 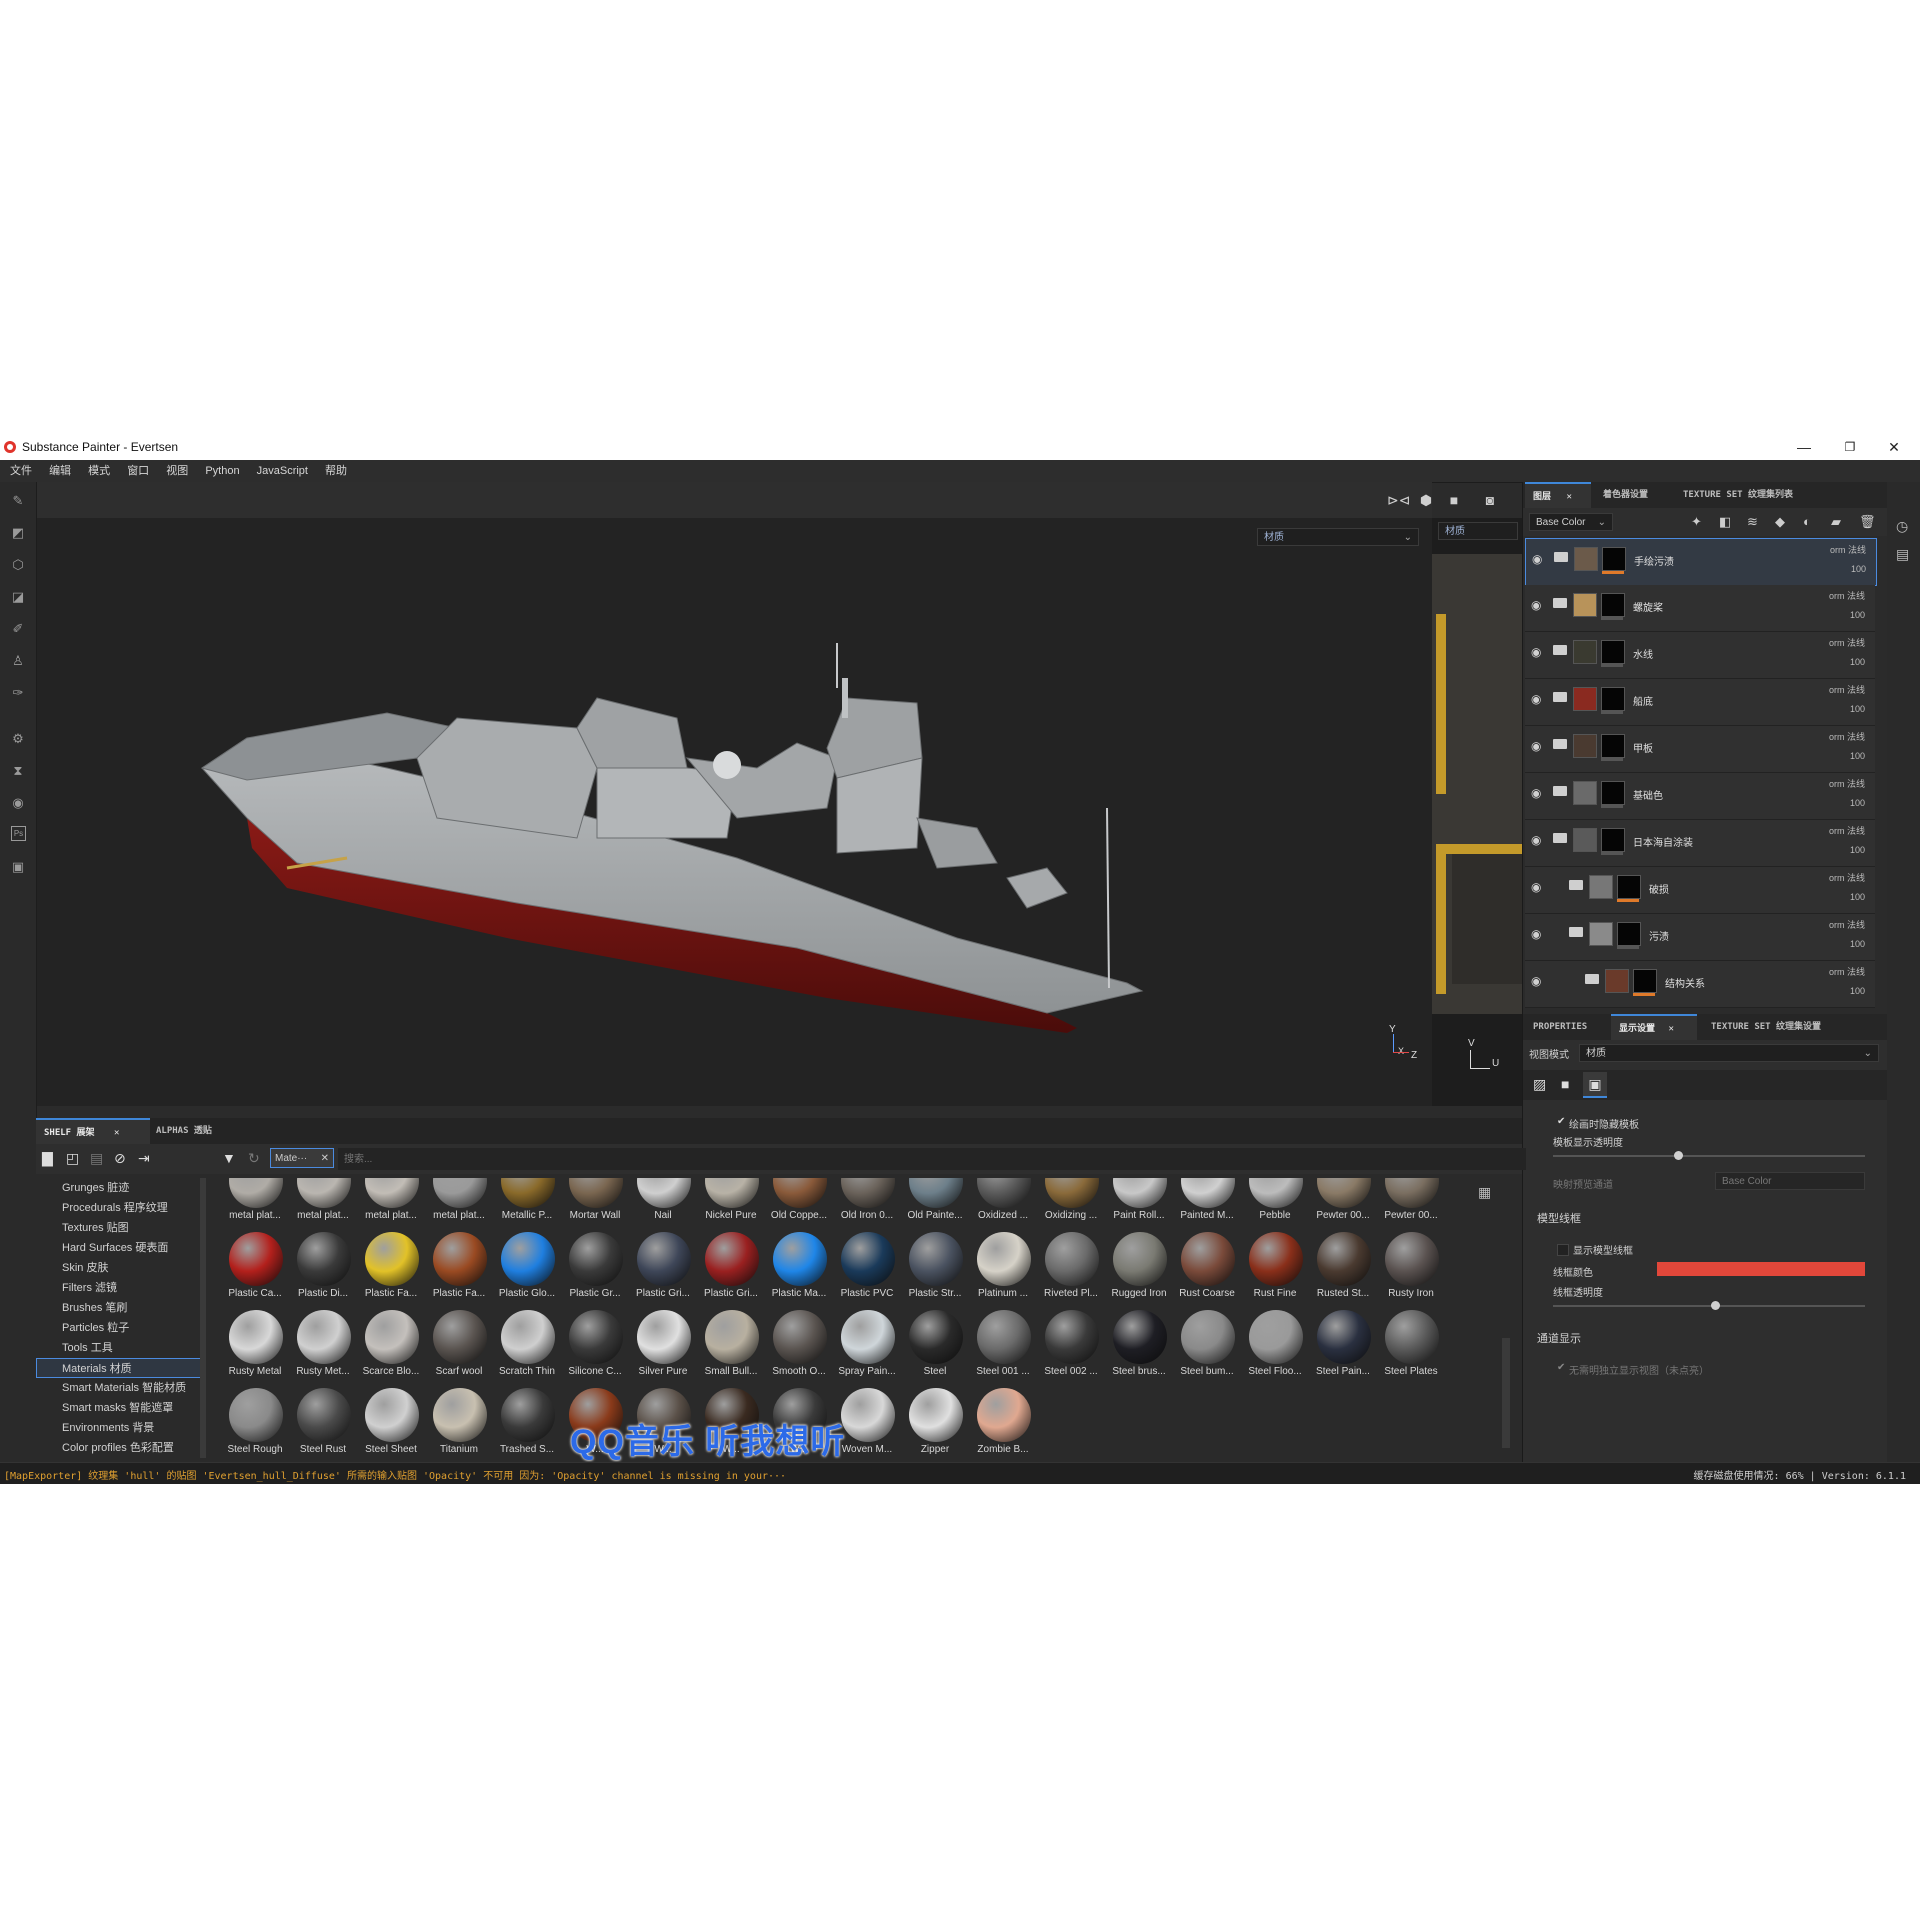 I want to click on wireframe-opacity-slider, so click(x=1709, y=1305).